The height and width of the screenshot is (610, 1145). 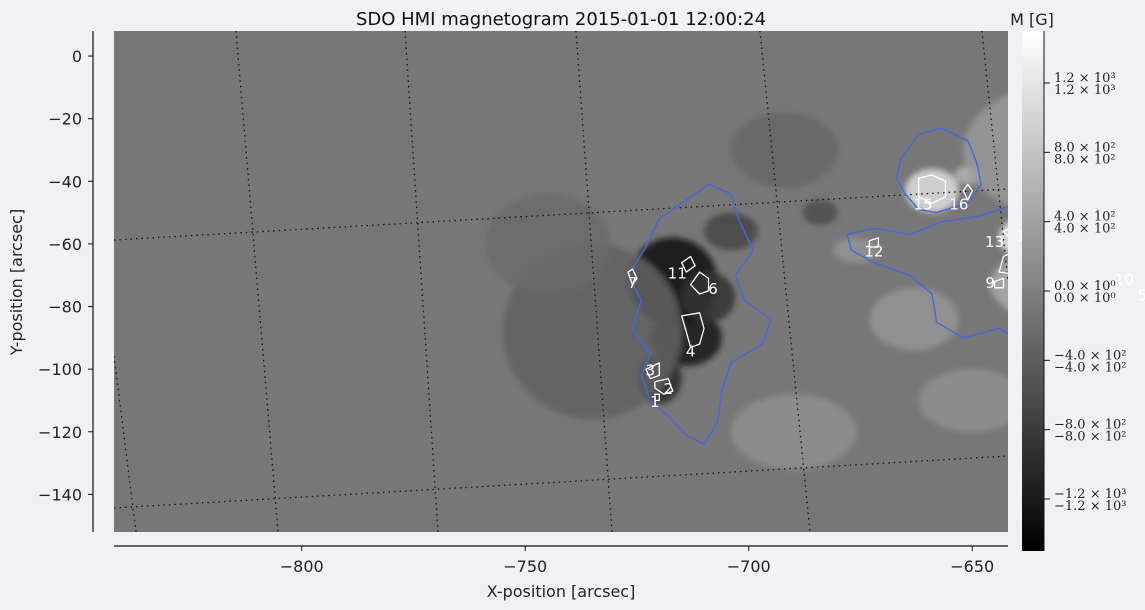 What do you see at coordinates (1085, 229) in the screenshot?
I see `colorbar-tick-label: 4.0 × 10²` at bounding box center [1085, 229].